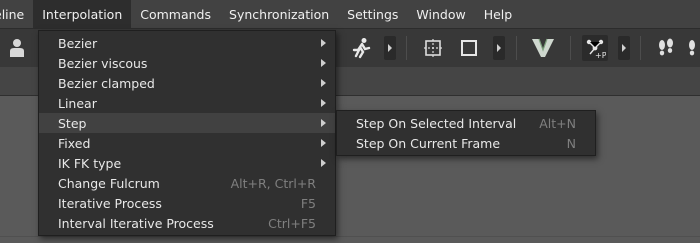 This screenshot has height=243, width=700. Describe the element at coordinates (440, 14) in the screenshot. I see `menu-window: Window` at that location.